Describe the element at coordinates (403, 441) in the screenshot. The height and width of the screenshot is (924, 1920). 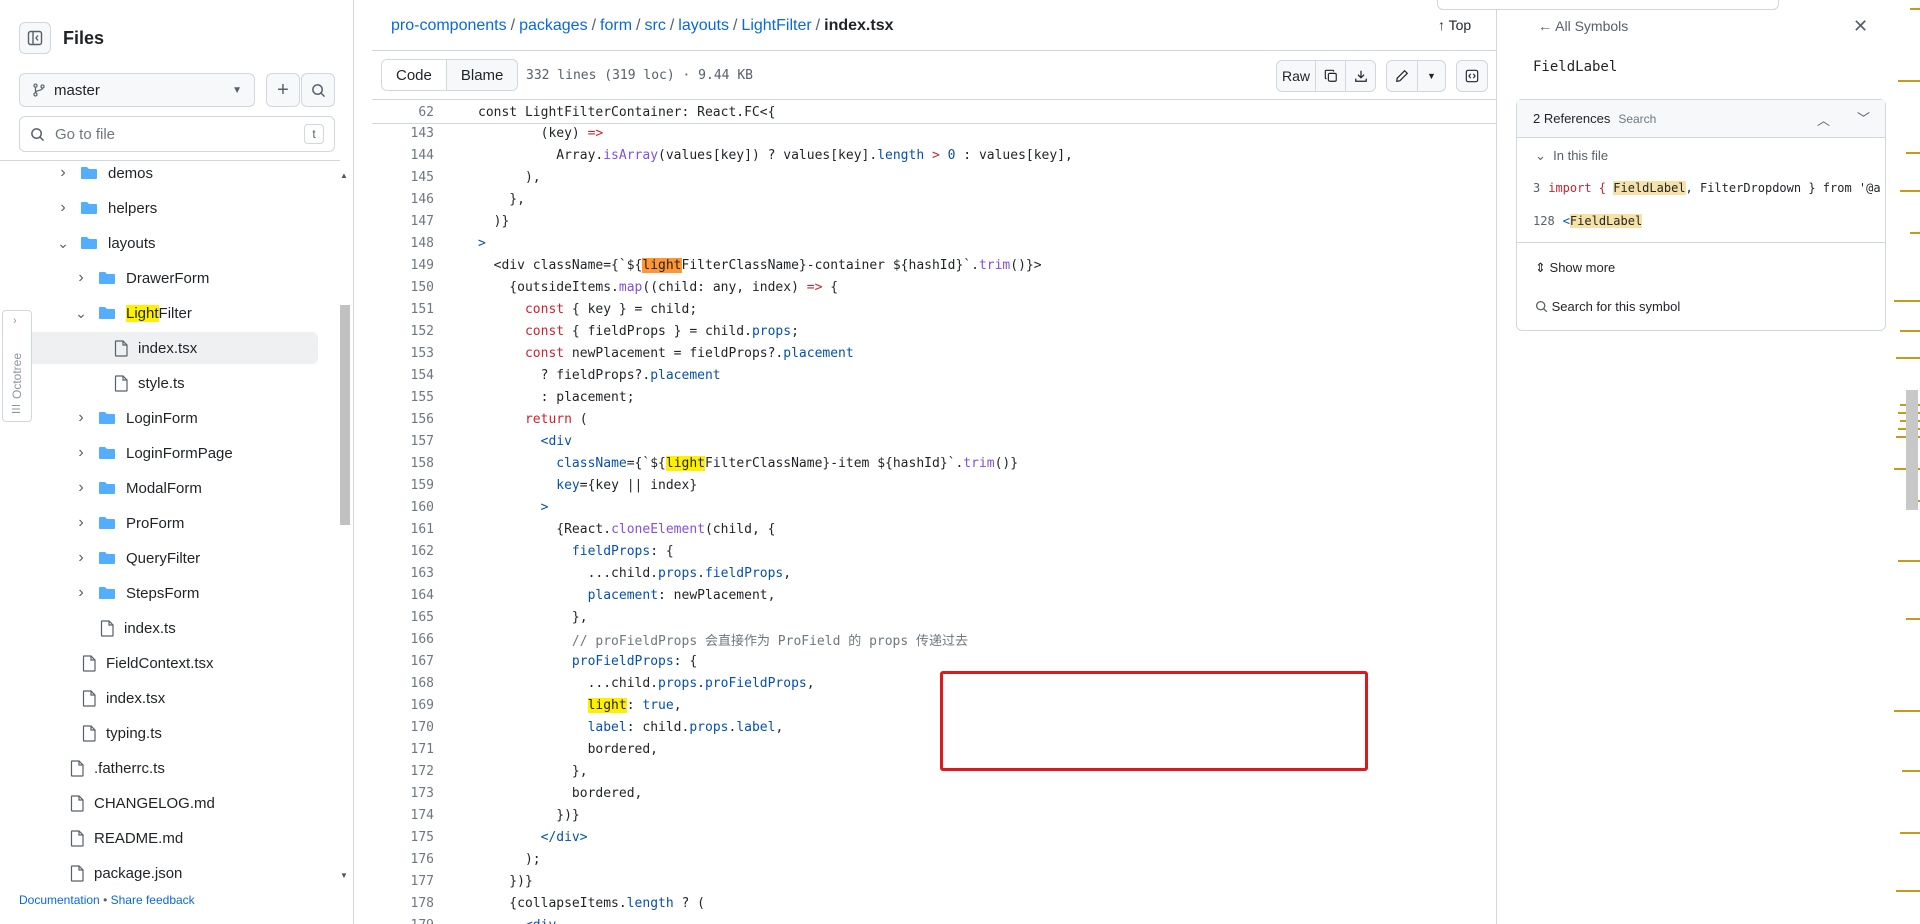
I see `line-number: 157` at that location.